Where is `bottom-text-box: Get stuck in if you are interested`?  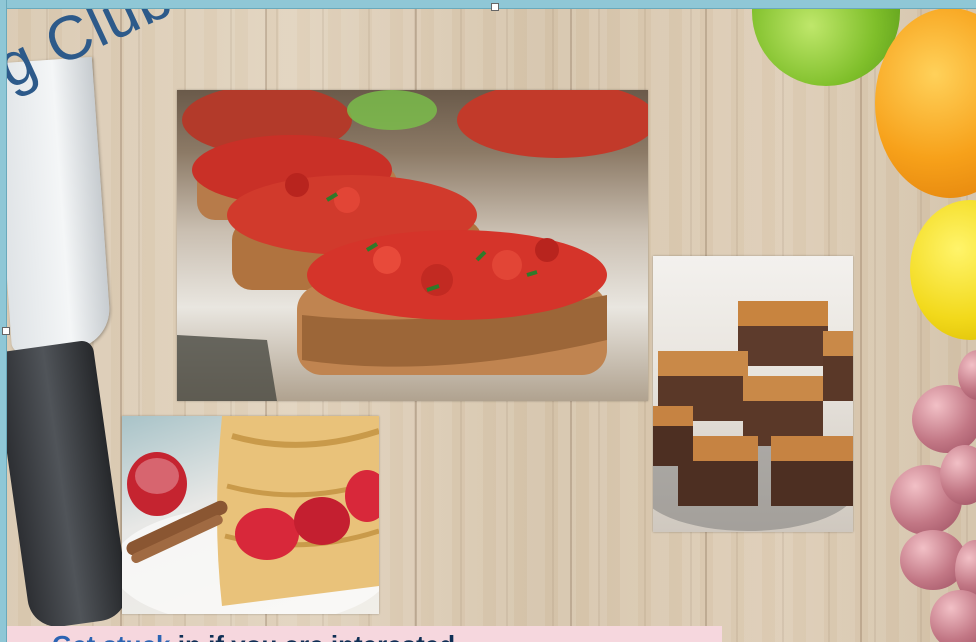 bottom-text-box: Get stuck in if you are interested is located at coordinates (361, 634).